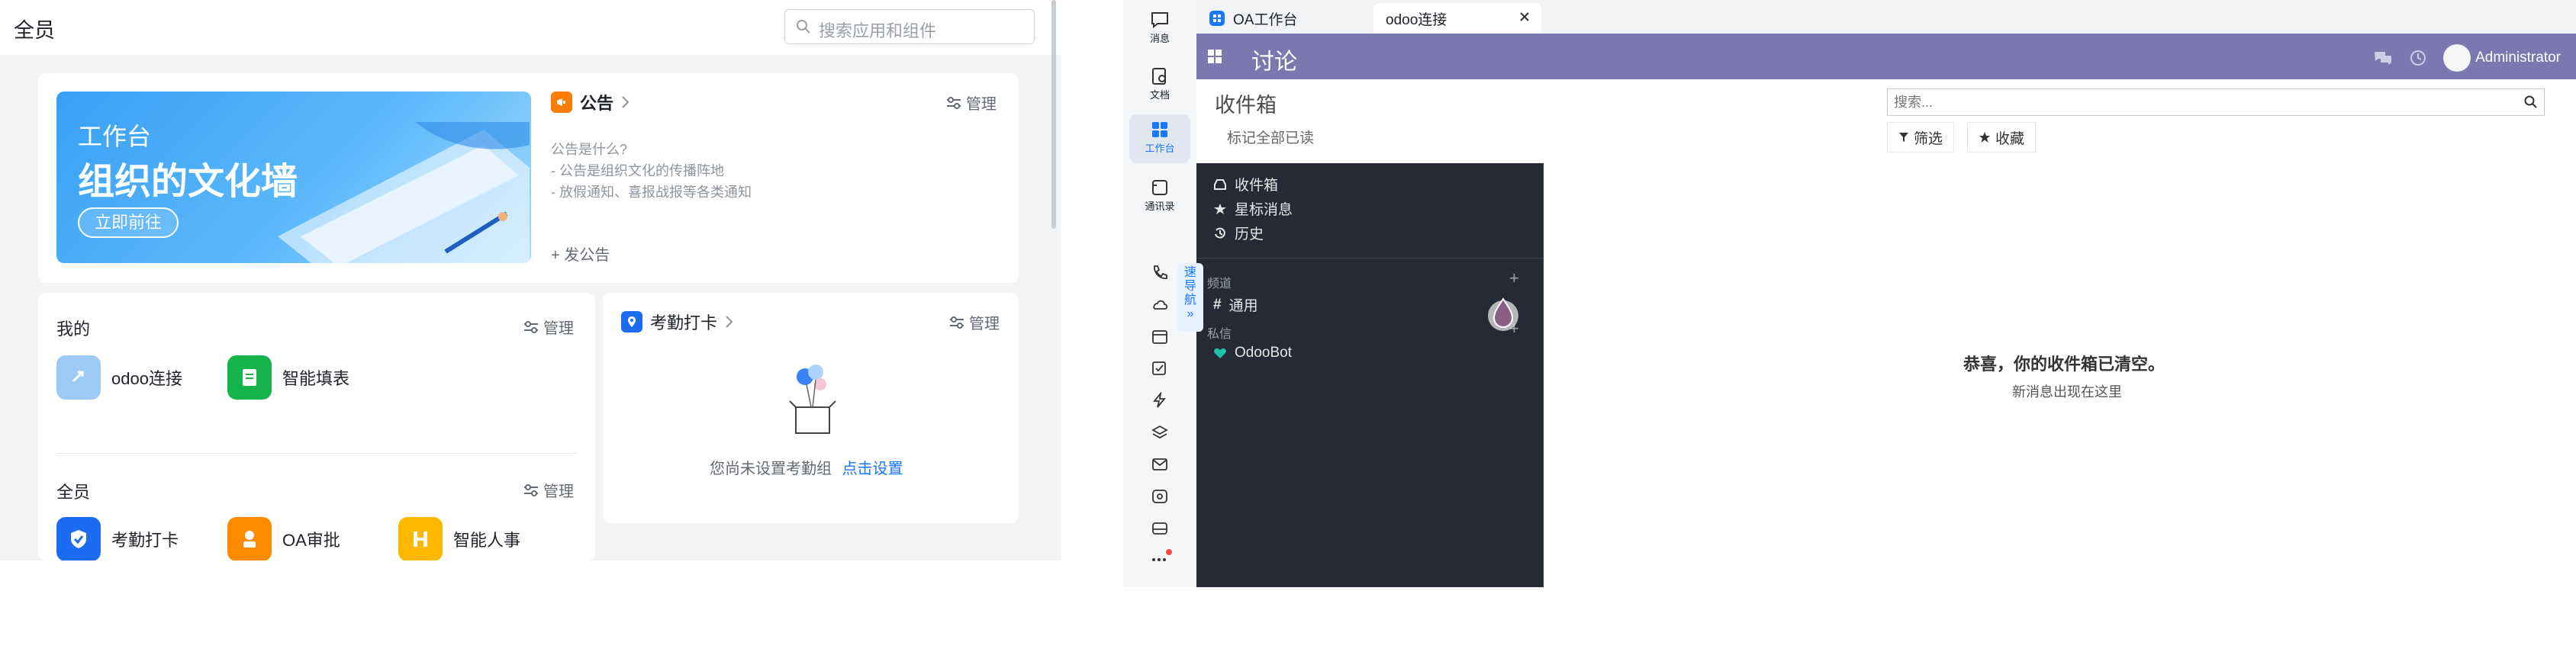 The image size is (2576, 668). Describe the element at coordinates (1243, 306) in the screenshot. I see `channel-label: 通用` at that location.